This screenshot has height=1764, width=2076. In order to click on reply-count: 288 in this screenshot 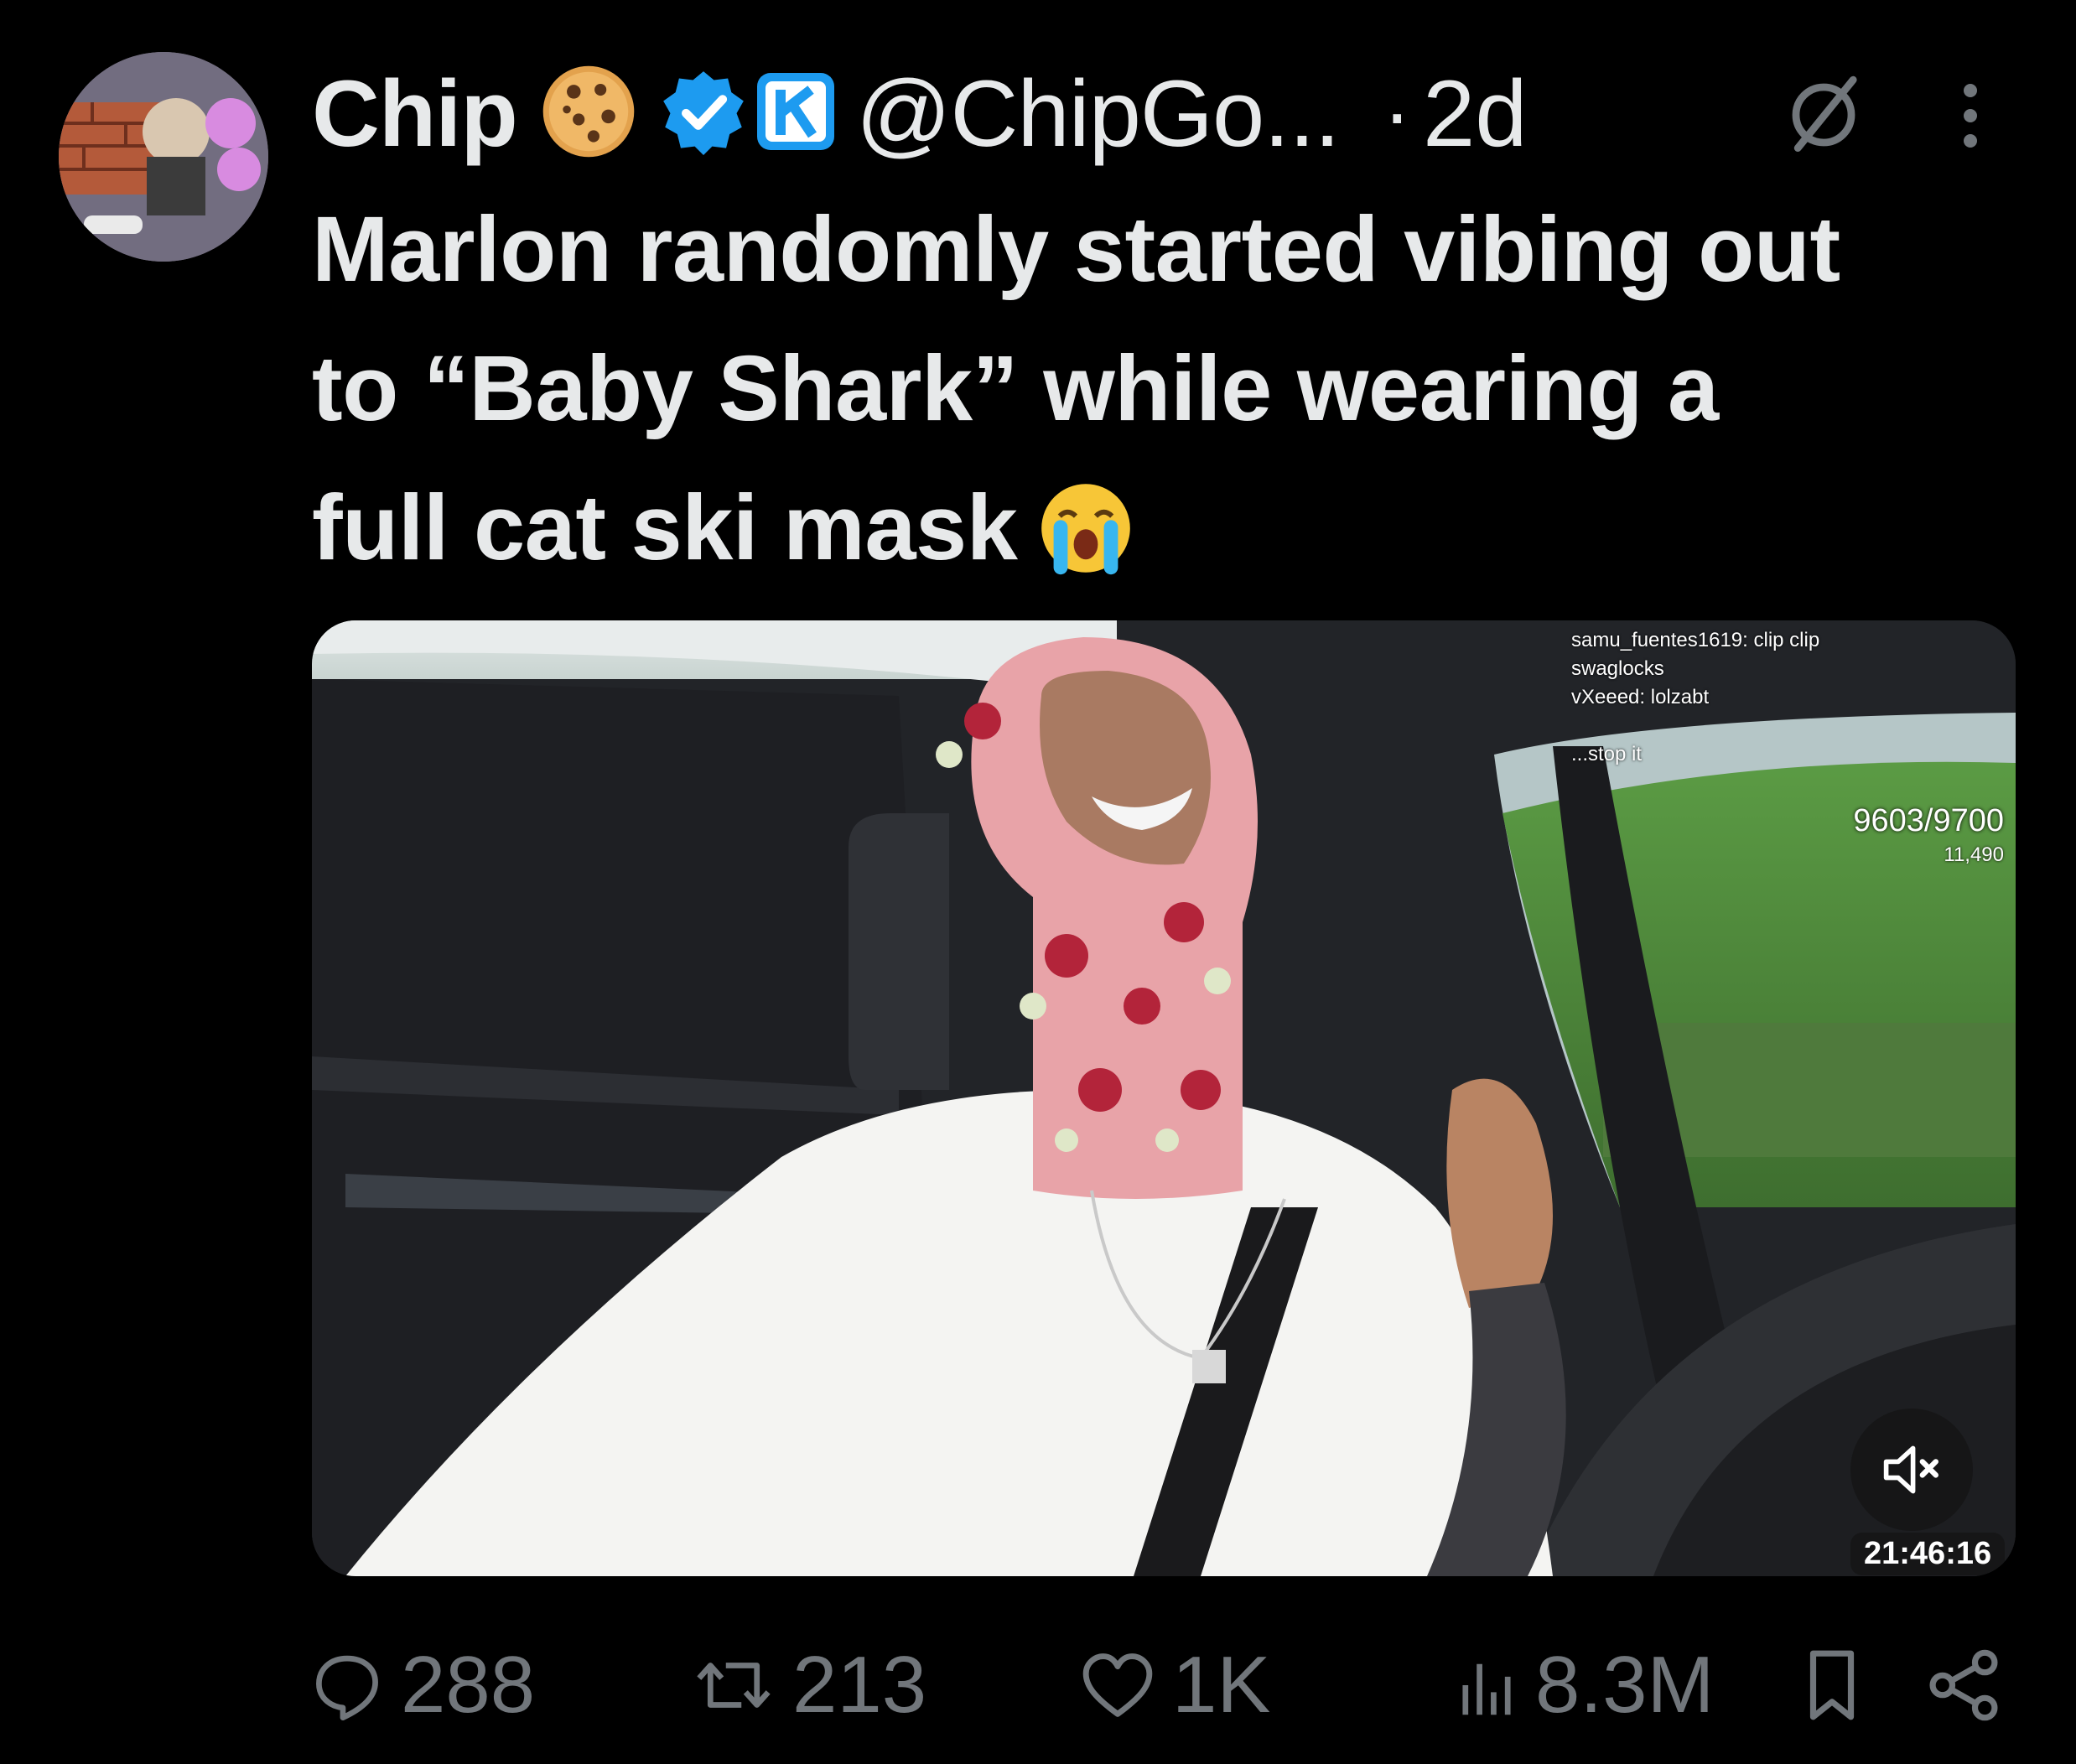, I will do `click(468, 1685)`.